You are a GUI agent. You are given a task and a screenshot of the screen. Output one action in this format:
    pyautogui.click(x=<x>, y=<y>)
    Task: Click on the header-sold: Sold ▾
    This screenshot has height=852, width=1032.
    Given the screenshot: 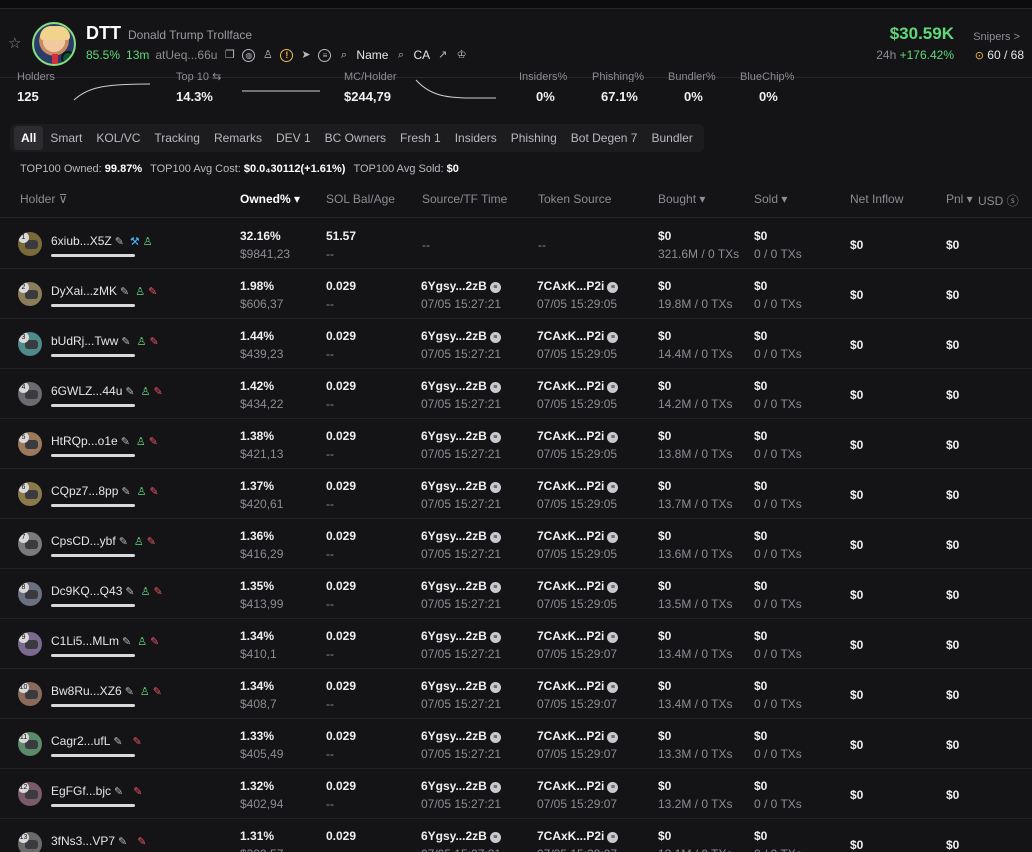 What is the action you would take?
    pyautogui.click(x=770, y=199)
    